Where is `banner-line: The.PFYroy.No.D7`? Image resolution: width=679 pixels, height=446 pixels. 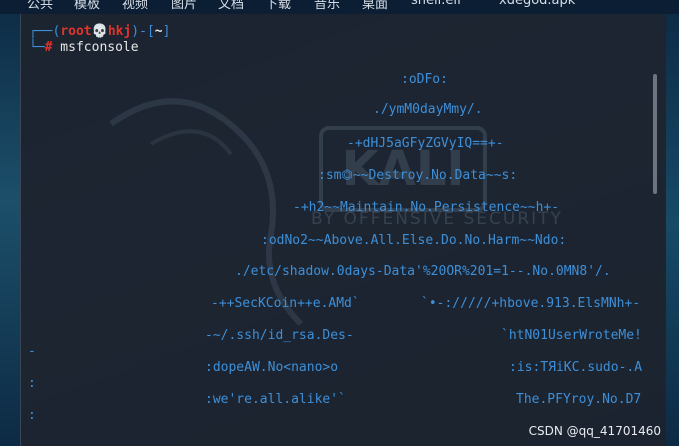 banner-line: The.PFYroy.No.D7 is located at coordinates (579, 399).